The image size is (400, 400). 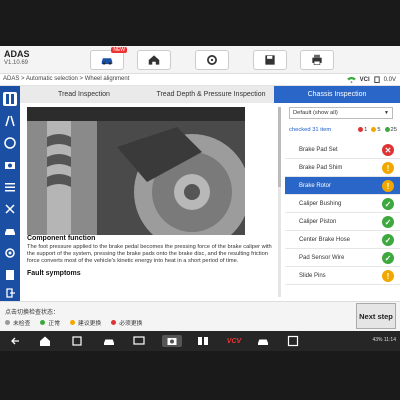 I want to click on sidebar-item-list, so click(x=10, y=187).